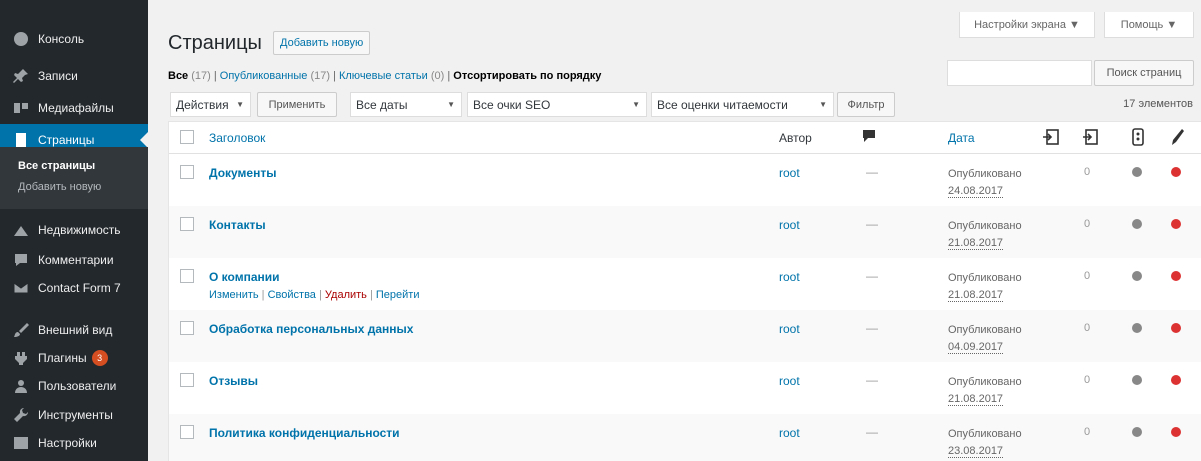 The height and width of the screenshot is (461, 1201). What do you see at coordinates (322, 43) in the screenshot?
I see `add-new-page-button: Добавить новую` at bounding box center [322, 43].